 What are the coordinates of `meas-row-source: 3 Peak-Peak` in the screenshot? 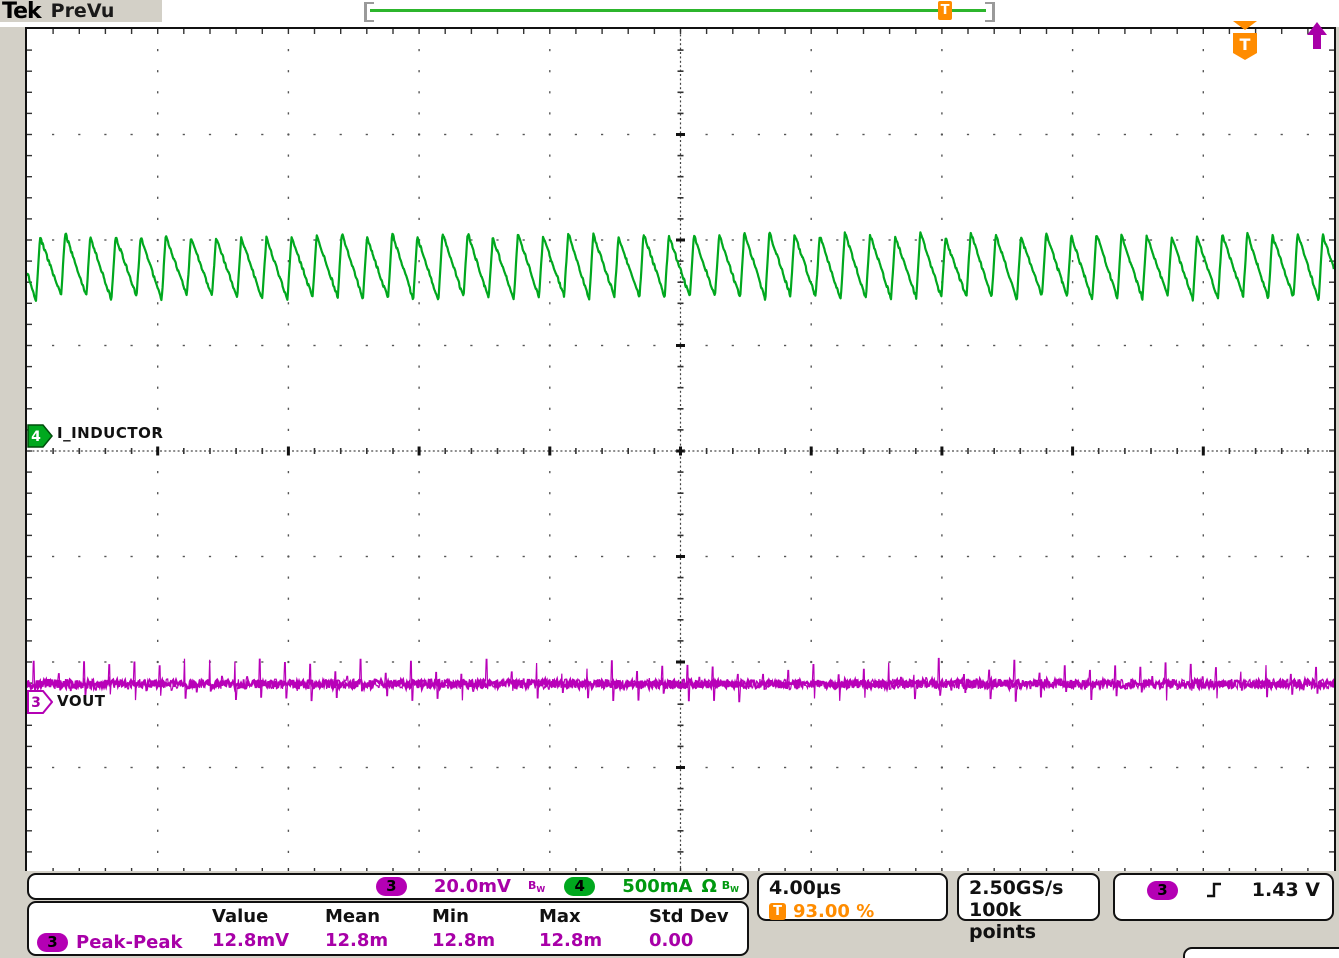 It's located at (124, 942).